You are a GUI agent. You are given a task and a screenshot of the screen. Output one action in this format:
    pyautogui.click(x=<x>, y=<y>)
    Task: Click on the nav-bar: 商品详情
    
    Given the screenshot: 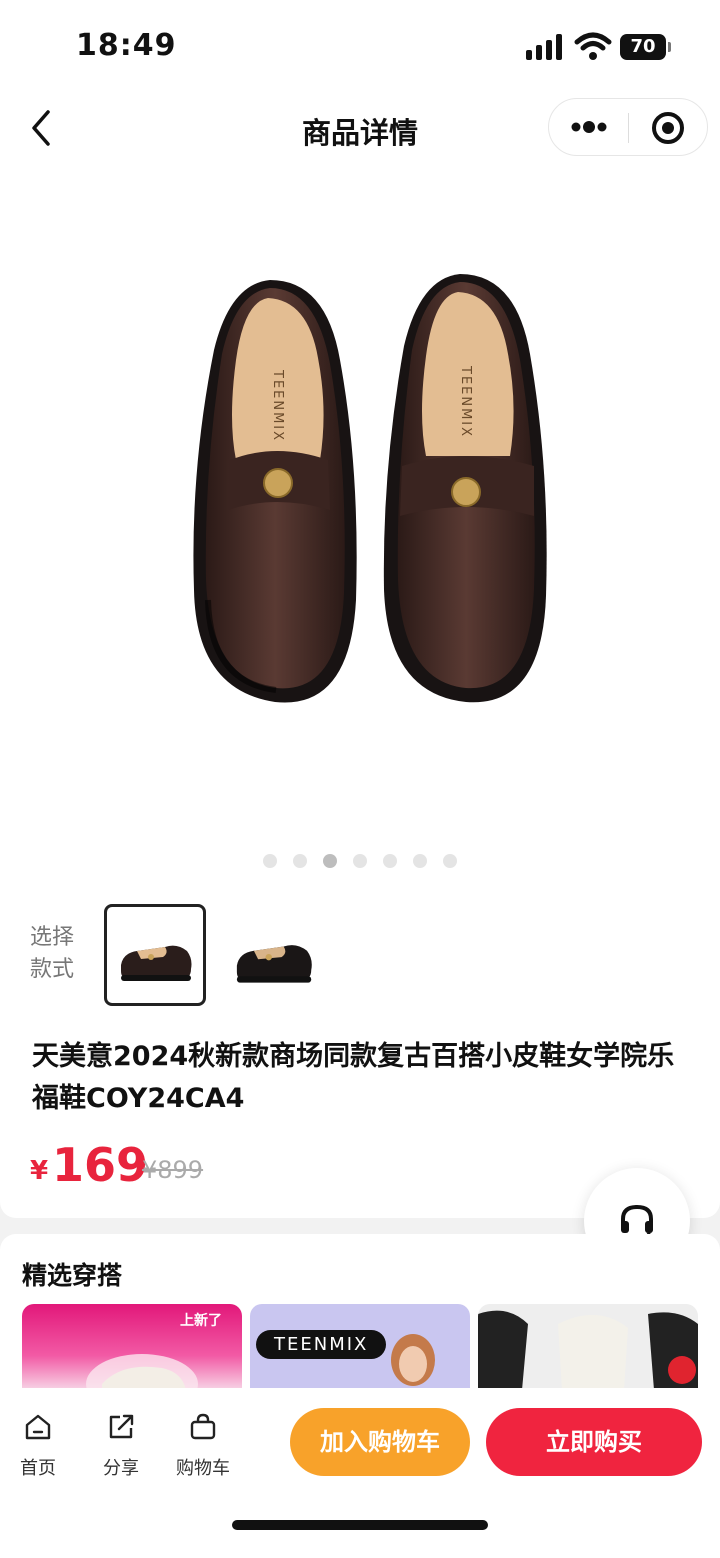 What is the action you would take?
    pyautogui.click(x=360, y=128)
    